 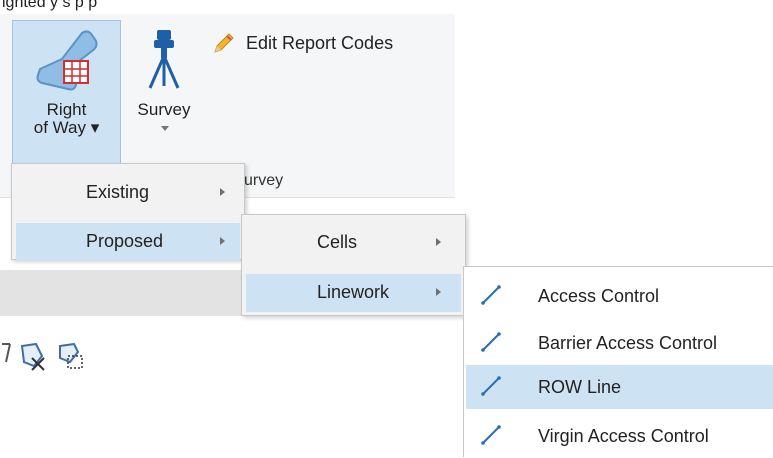 I want to click on title-strip-fragment: ighted y s p p, so click(x=227, y=7).